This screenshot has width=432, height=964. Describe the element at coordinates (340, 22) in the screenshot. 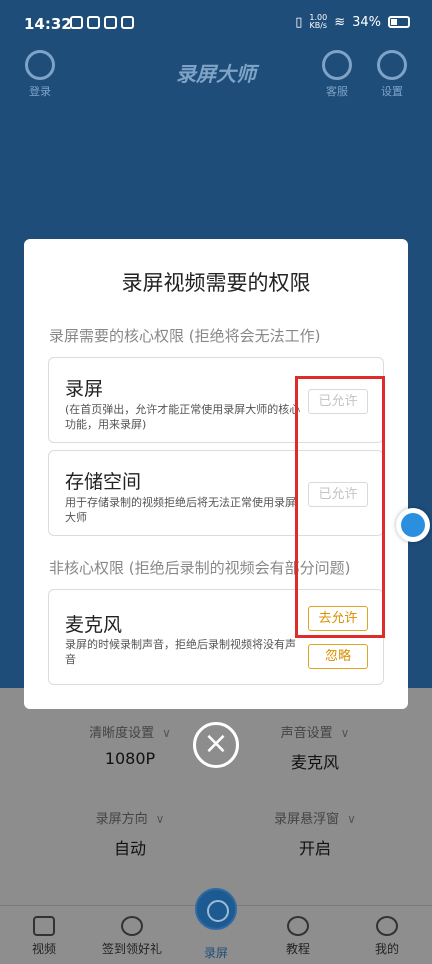

I see `wifi-icon: ≋` at that location.